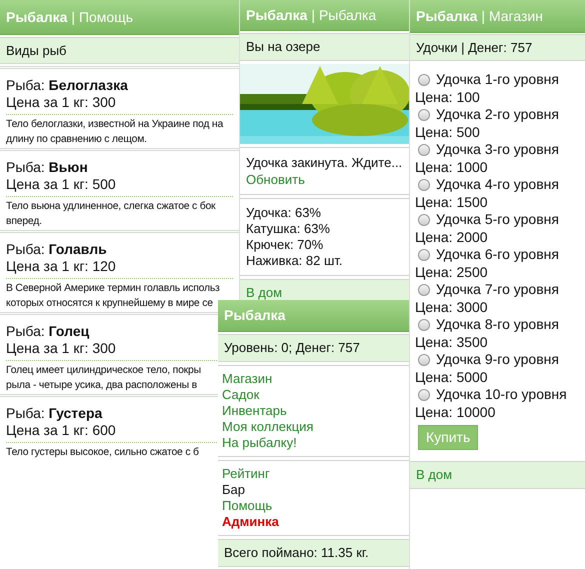  Describe the element at coordinates (254, 411) in the screenshot. I see `menu-link: Инвентарь` at that location.